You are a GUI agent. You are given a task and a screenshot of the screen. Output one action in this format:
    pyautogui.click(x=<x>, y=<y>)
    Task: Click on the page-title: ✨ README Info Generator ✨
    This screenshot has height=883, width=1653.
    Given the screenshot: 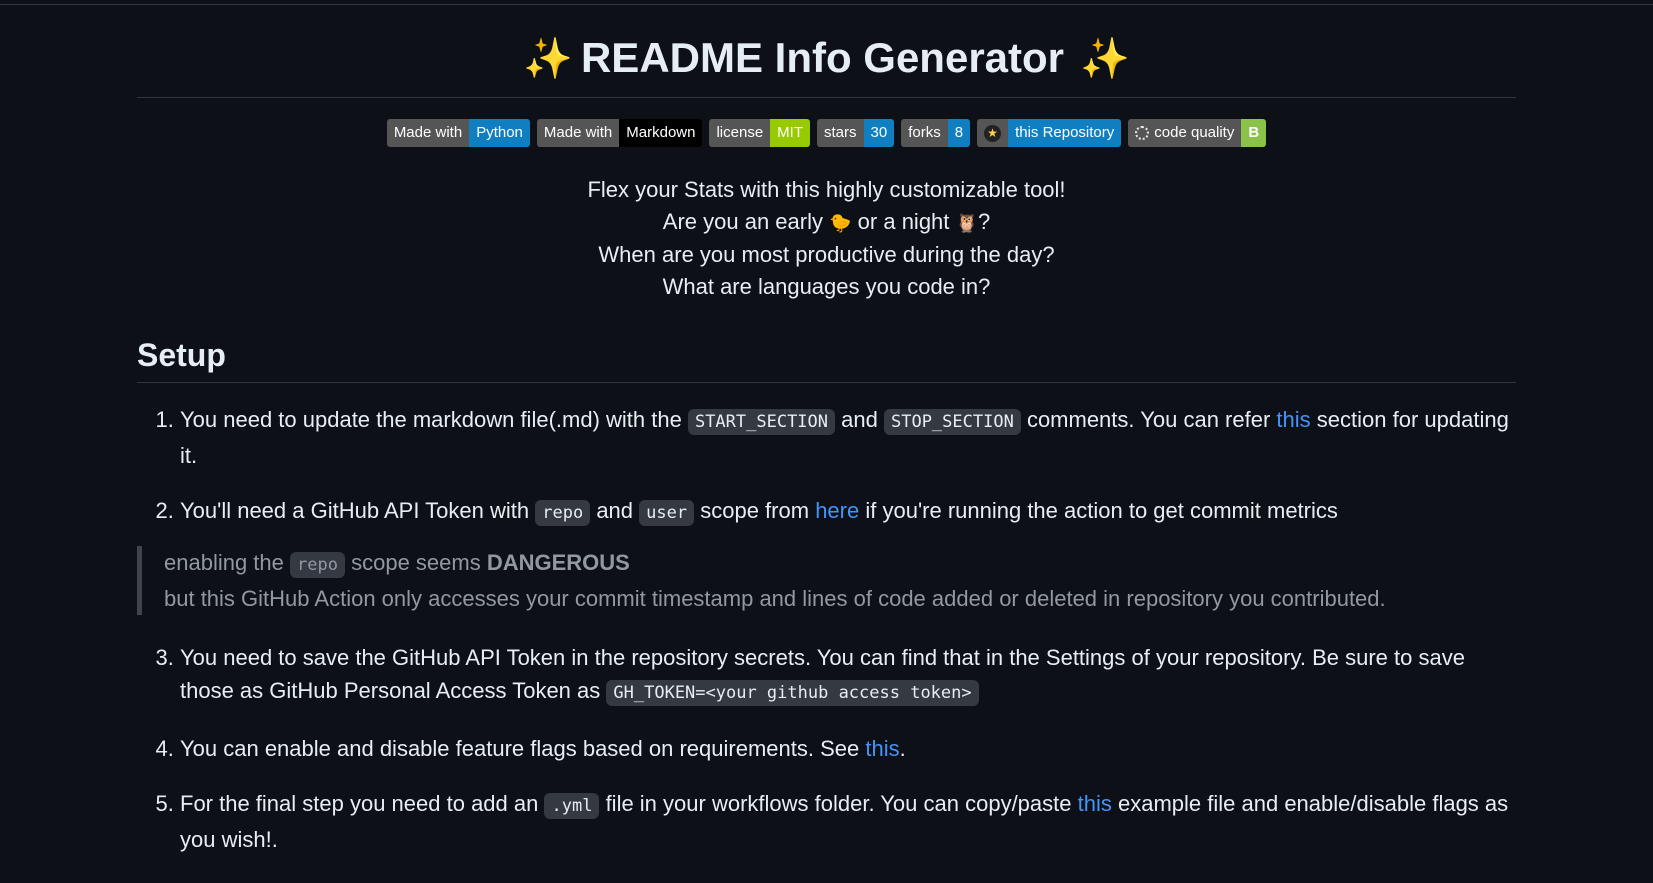 What is the action you would take?
    pyautogui.click(x=826, y=52)
    